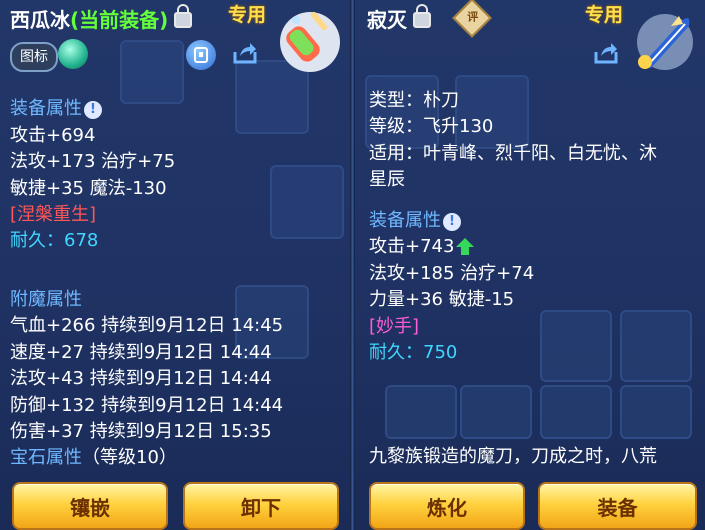 Image resolution: width=705 pixels, height=530 pixels. Describe the element at coordinates (414, 100) in the screenshot. I see `info-line: 类型：朴刀` at that location.